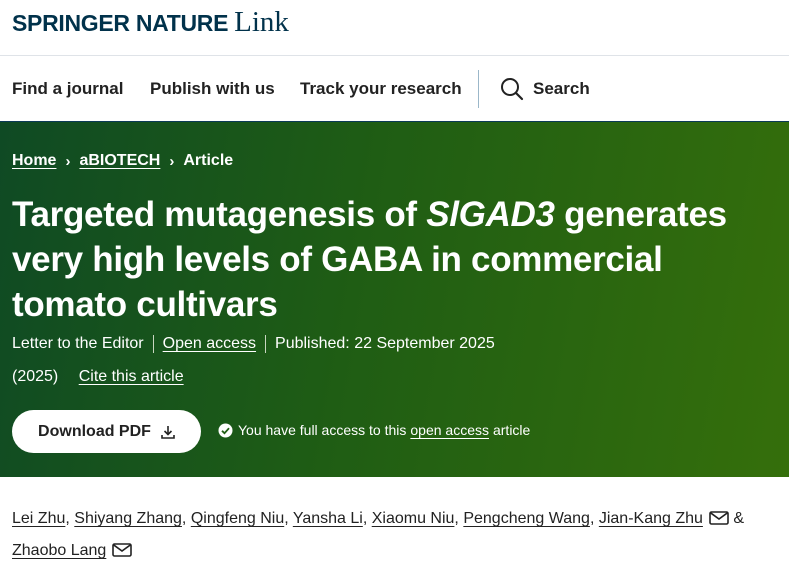  I want to click on nav-find-journal: Find a journal, so click(67, 89).